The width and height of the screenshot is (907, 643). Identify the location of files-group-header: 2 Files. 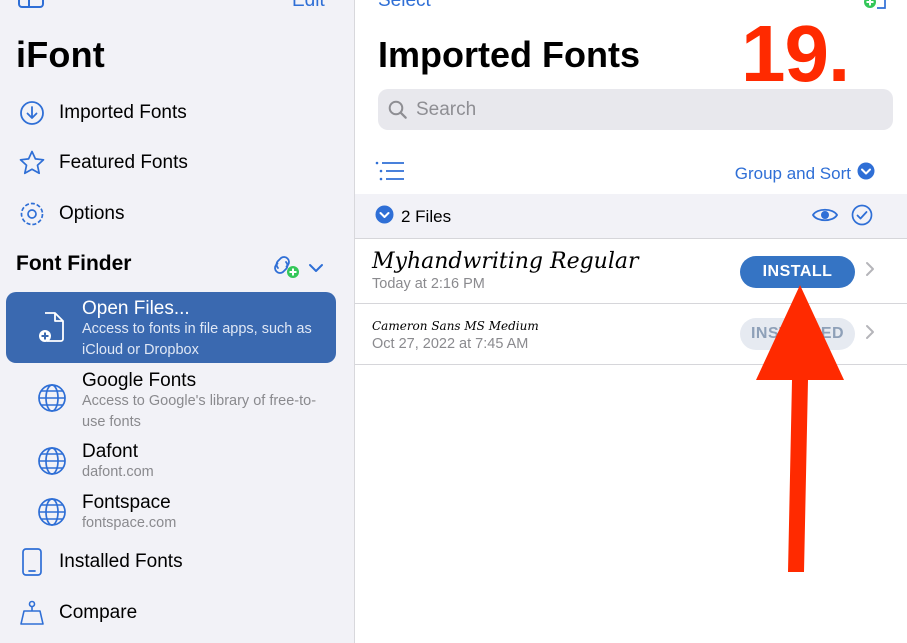
(631, 216).